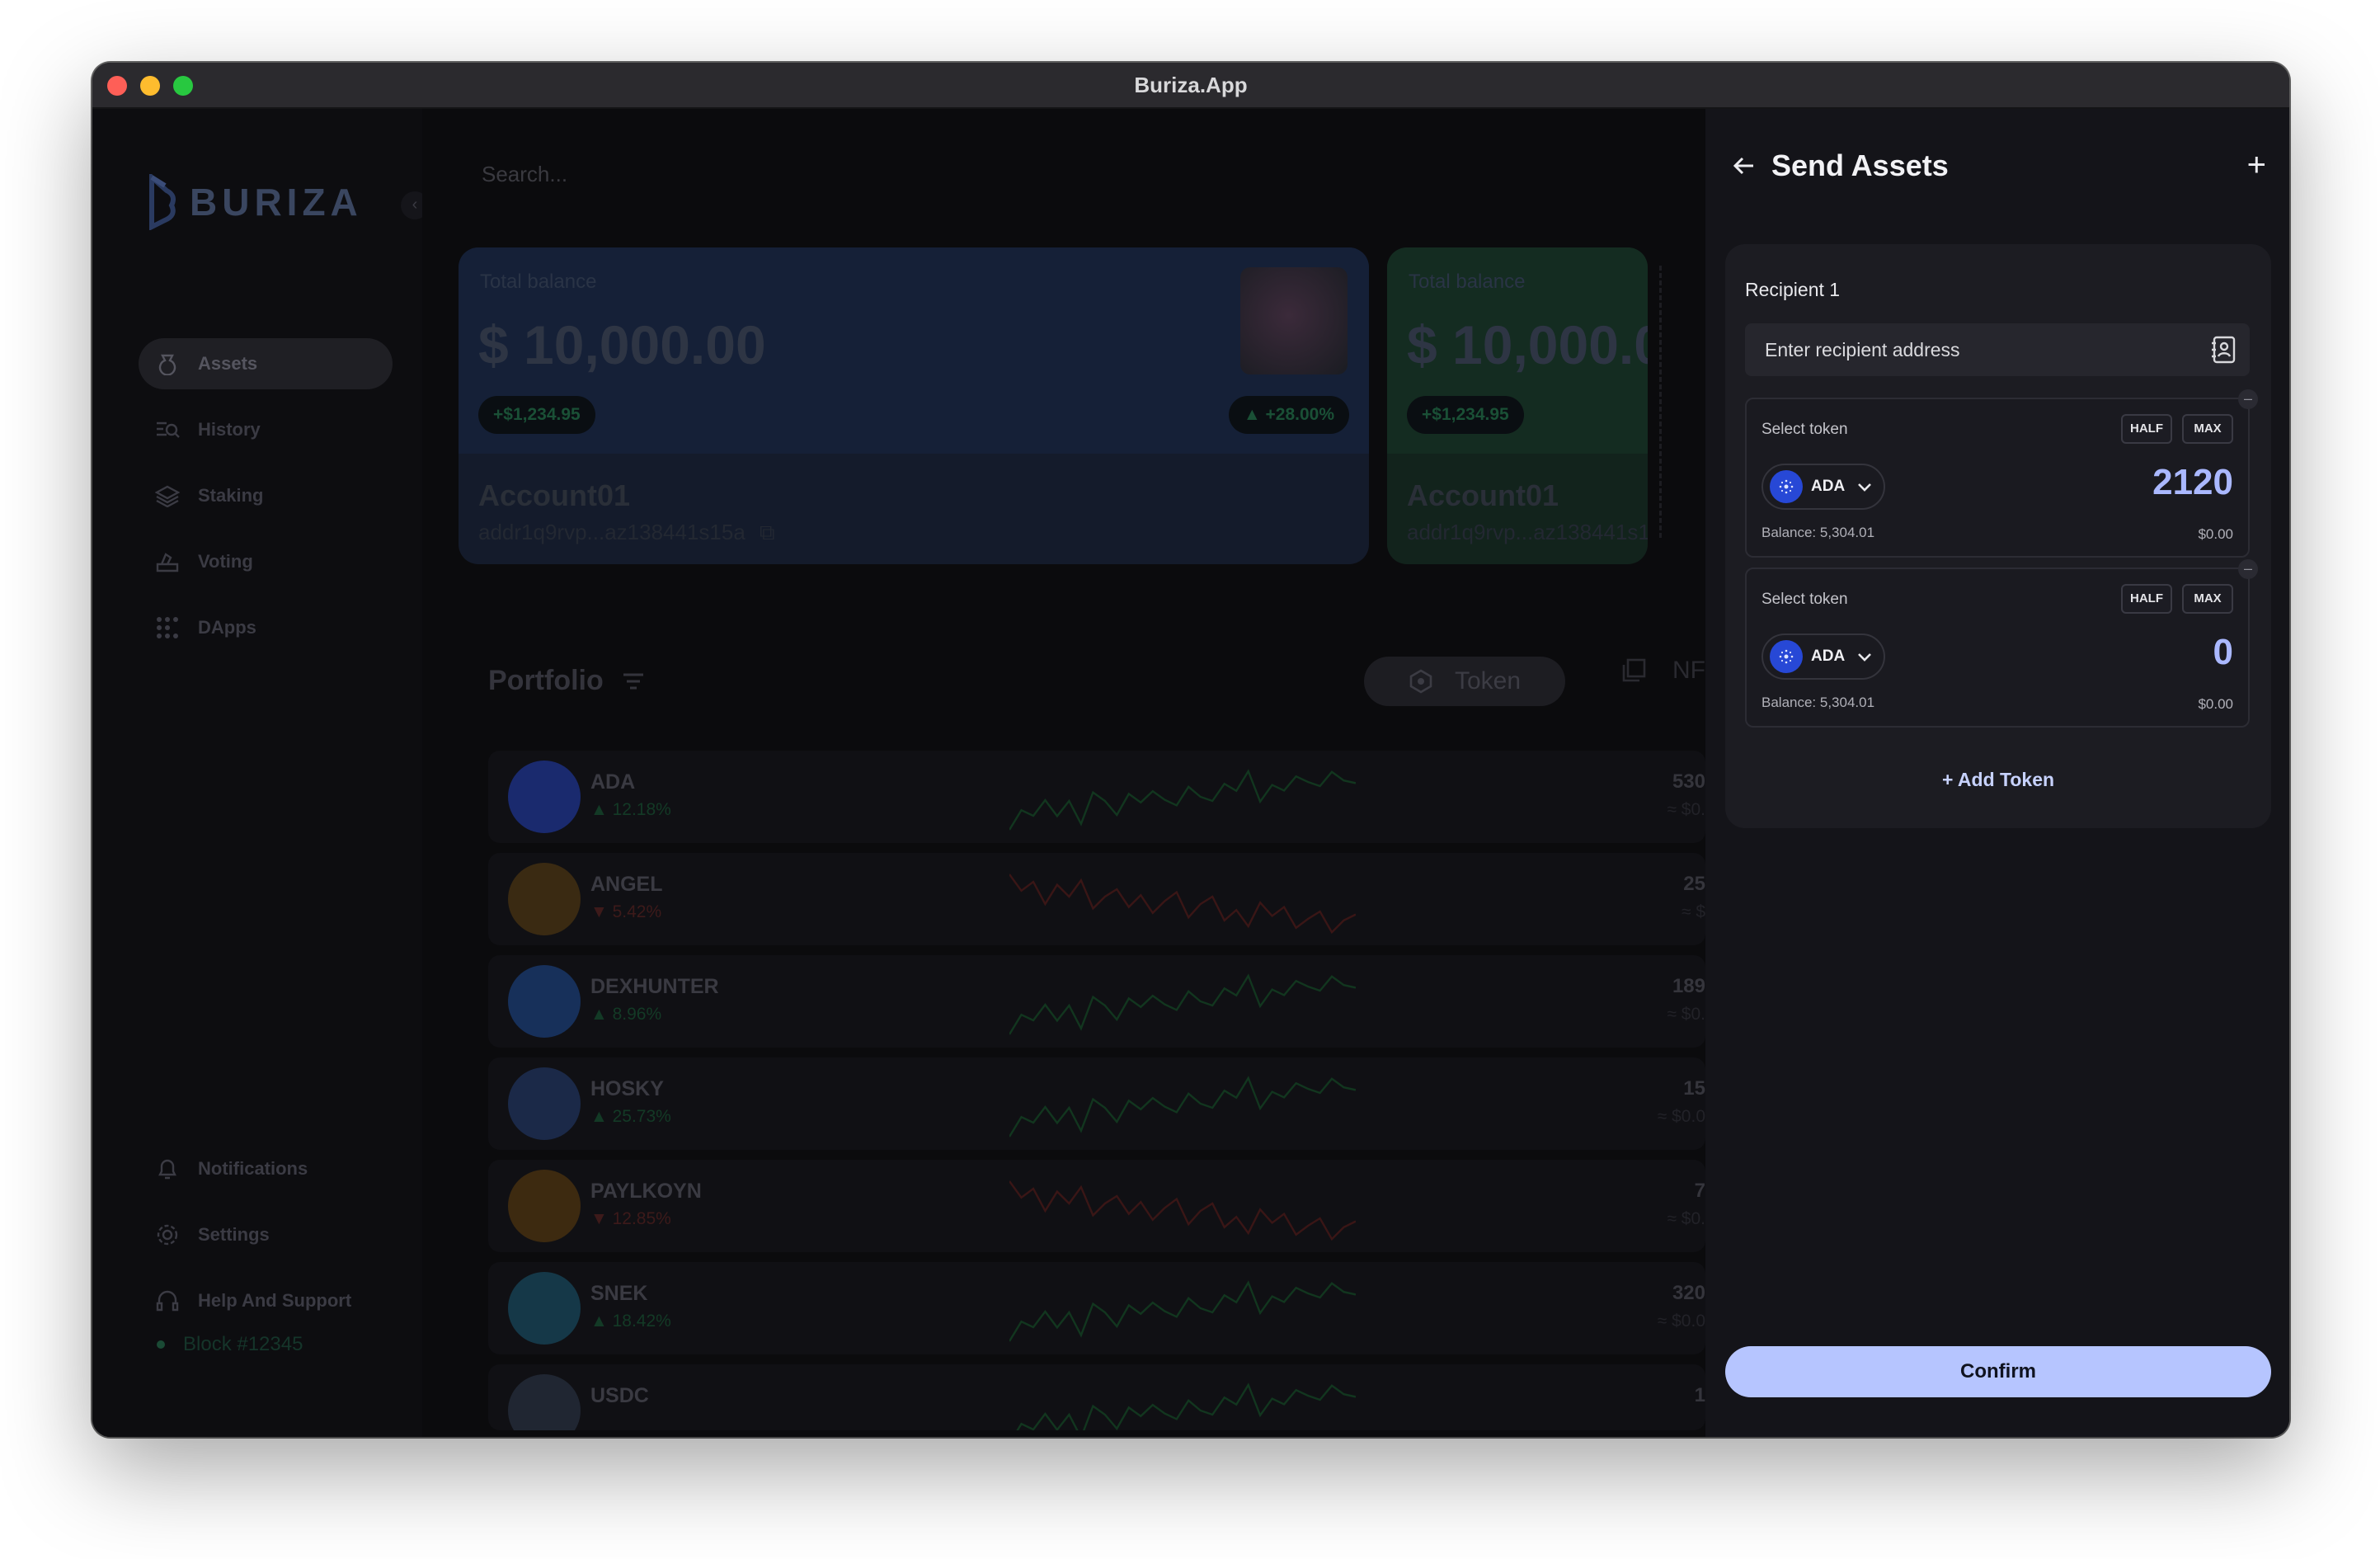 The width and height of the screenshot is (2380, 1559). Describe the element at coordinates (1671, 402) in the screenshot. I see `add-account-placeholder` at that location.